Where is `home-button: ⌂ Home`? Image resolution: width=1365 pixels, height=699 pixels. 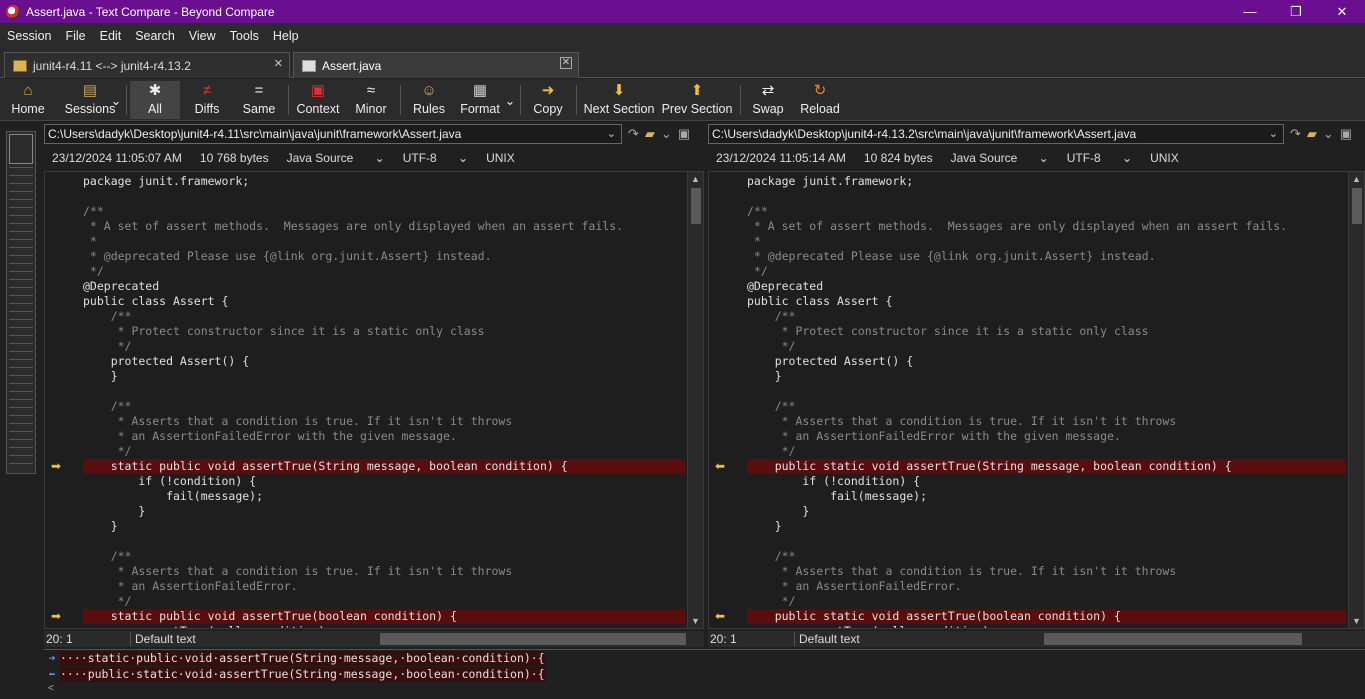 home-button: ⌂ Home is located at coordinates (28, 100).